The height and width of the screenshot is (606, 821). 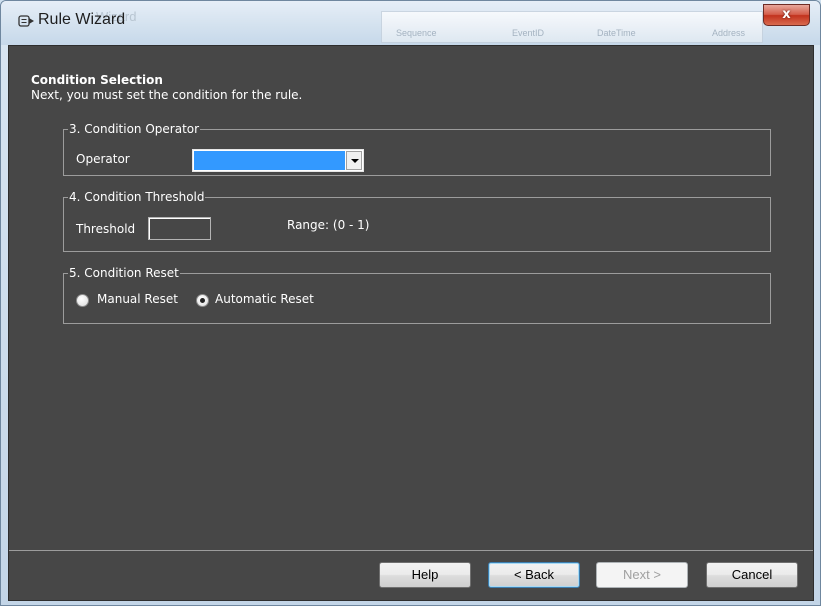 I want to click on page-title: Condition Selection, so click(x=97, y=80).